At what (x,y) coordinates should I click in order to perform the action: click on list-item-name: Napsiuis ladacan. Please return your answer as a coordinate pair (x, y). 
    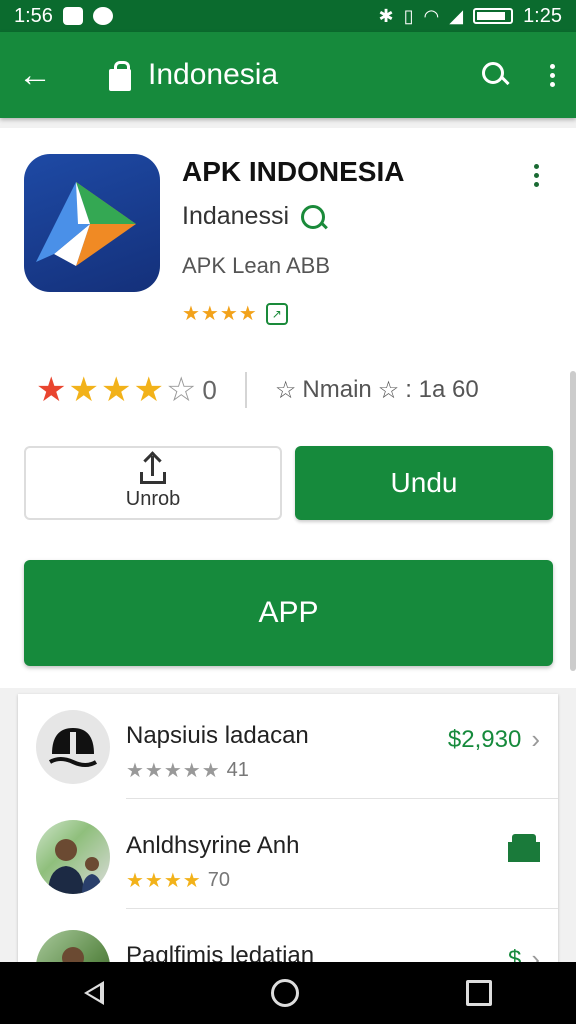
    Looking at the image, I should click on (217, 735).